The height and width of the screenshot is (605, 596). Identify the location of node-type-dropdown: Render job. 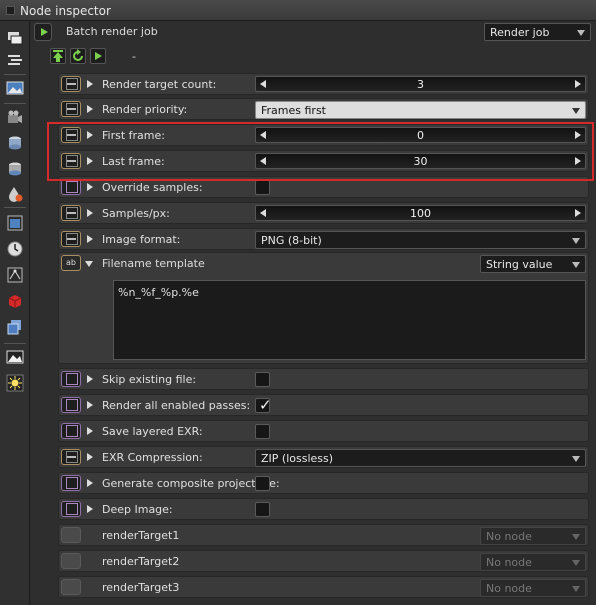
(537, 32).